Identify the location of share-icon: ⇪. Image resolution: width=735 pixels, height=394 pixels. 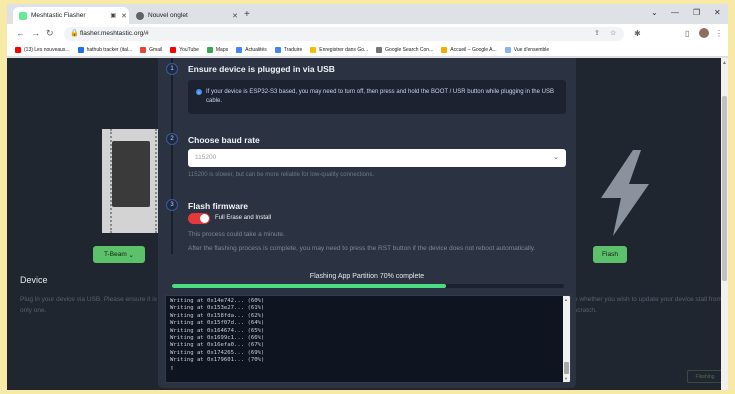
(597, 33).